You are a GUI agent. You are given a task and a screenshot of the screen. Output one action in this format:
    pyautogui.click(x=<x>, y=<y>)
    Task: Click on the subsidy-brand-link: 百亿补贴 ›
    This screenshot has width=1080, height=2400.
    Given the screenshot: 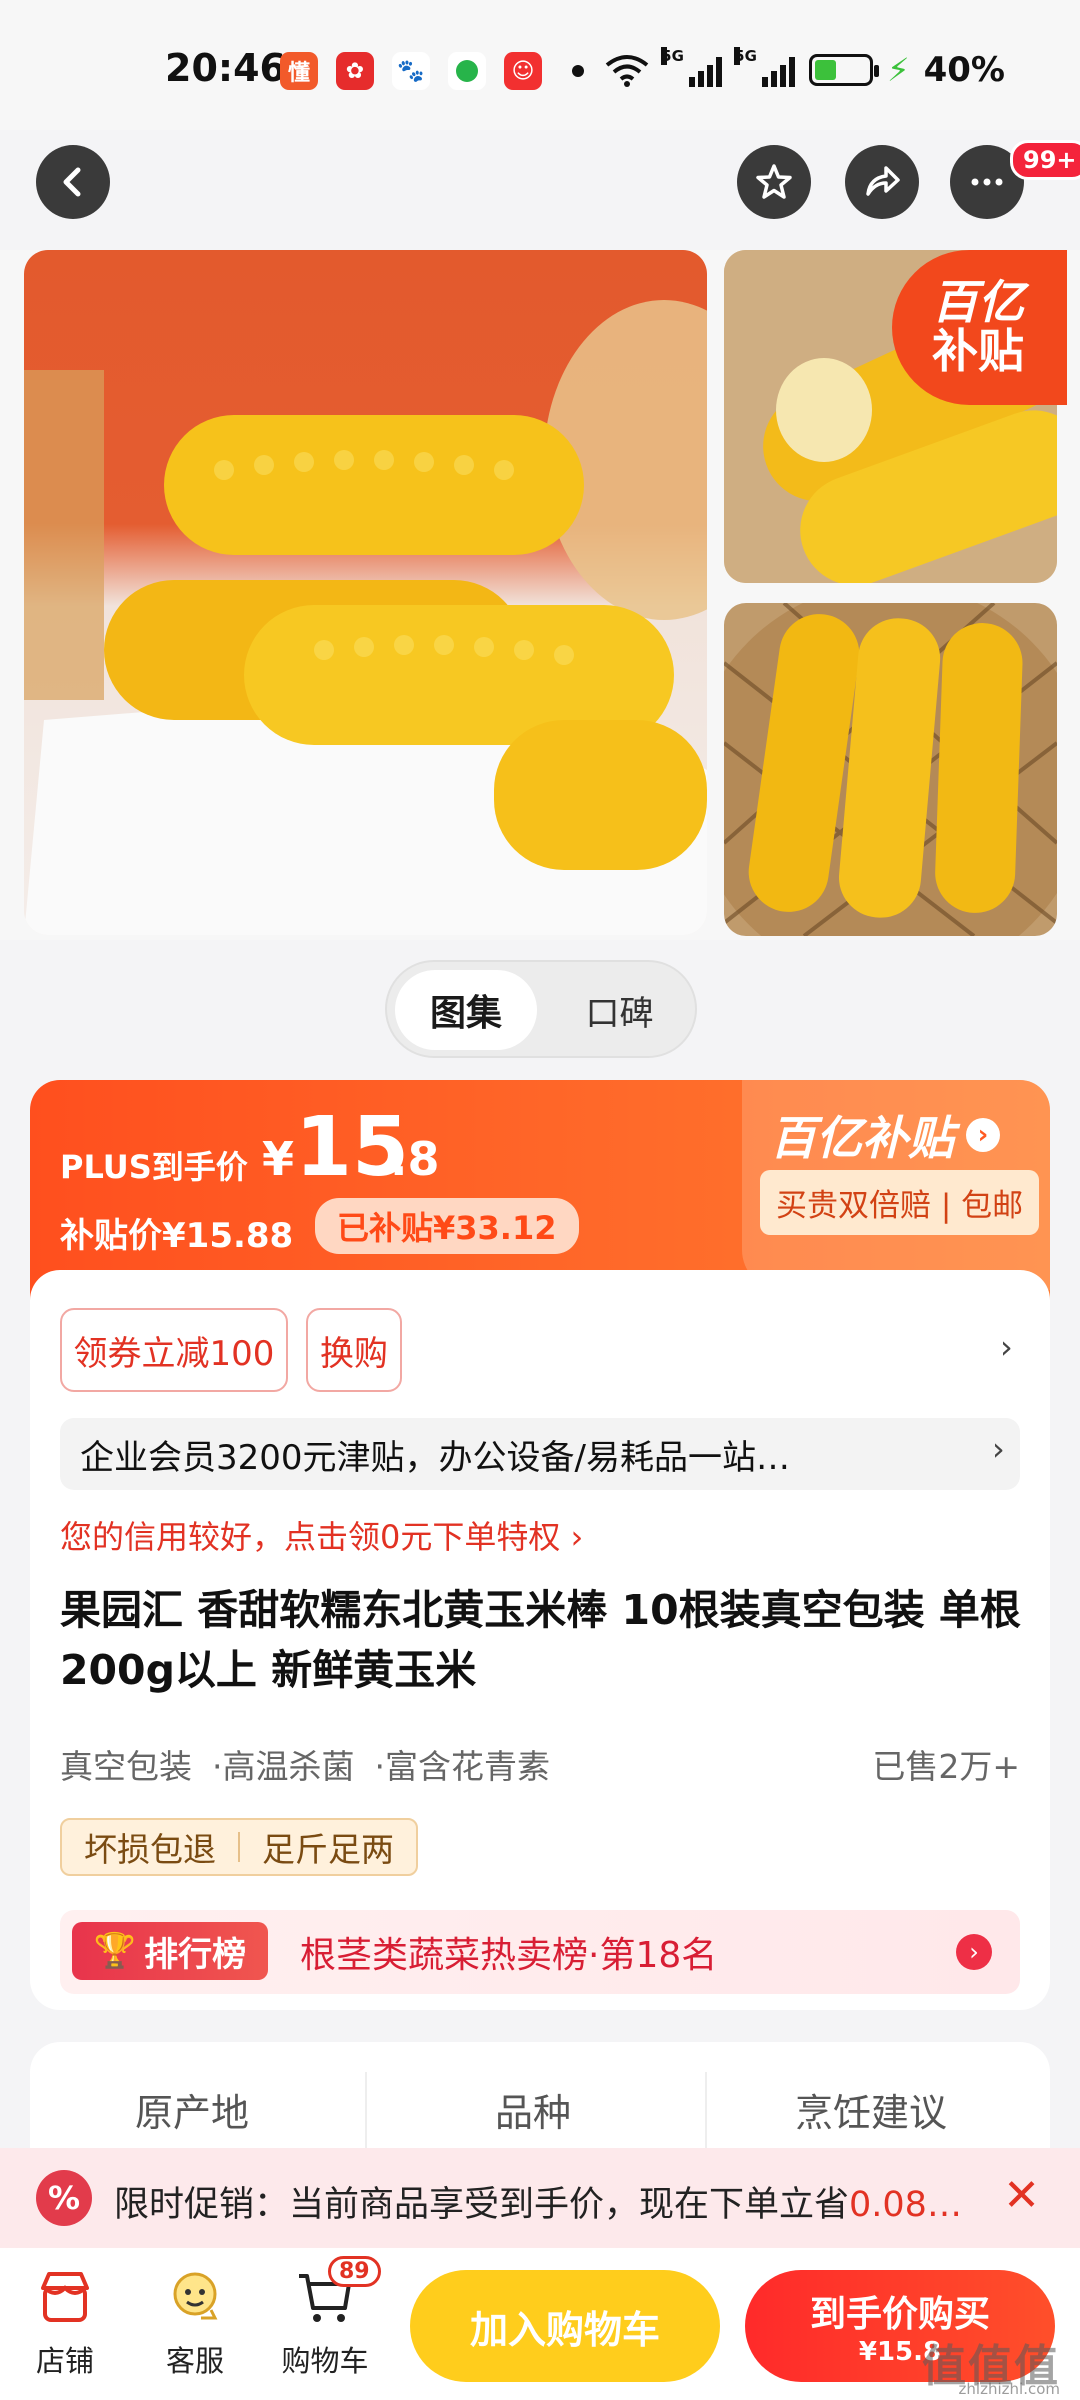 What is the action you would take?
    pyautogui.click(x=885, y=1135)
    